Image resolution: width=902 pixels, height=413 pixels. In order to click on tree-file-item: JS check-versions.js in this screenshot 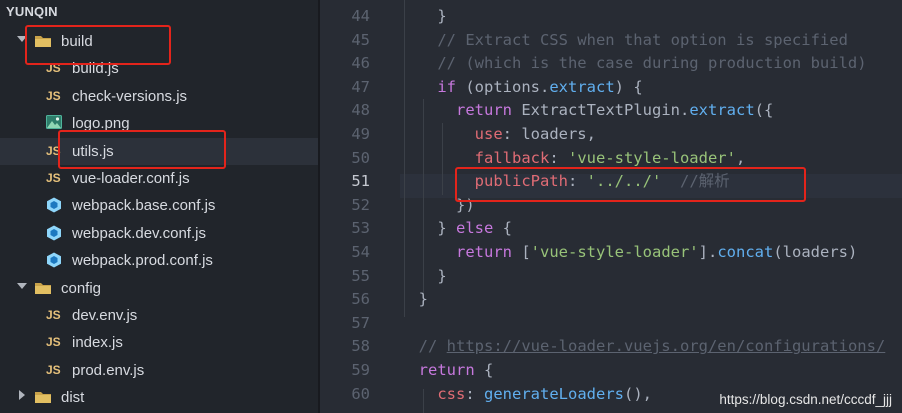, I will do `click(159, 96)`.